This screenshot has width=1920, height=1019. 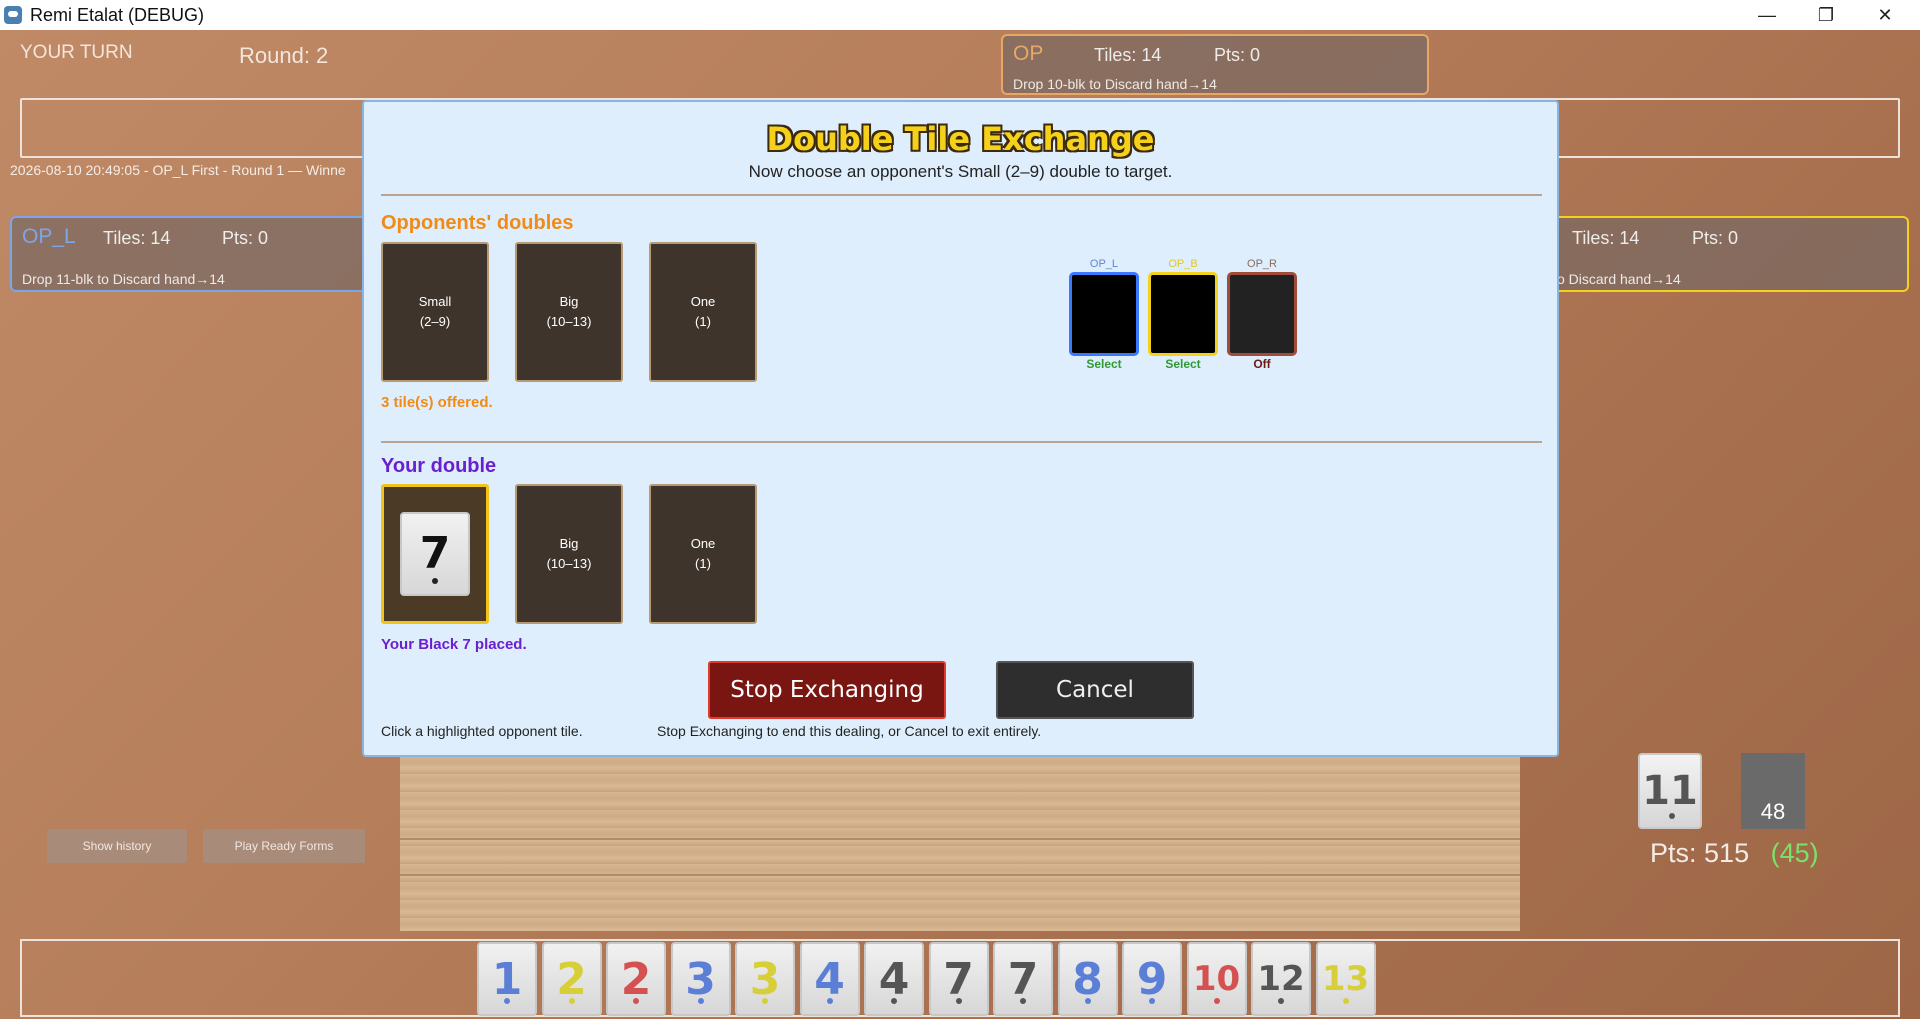 I want to click on hand-tile: 8, so click(x=1087, y=979).